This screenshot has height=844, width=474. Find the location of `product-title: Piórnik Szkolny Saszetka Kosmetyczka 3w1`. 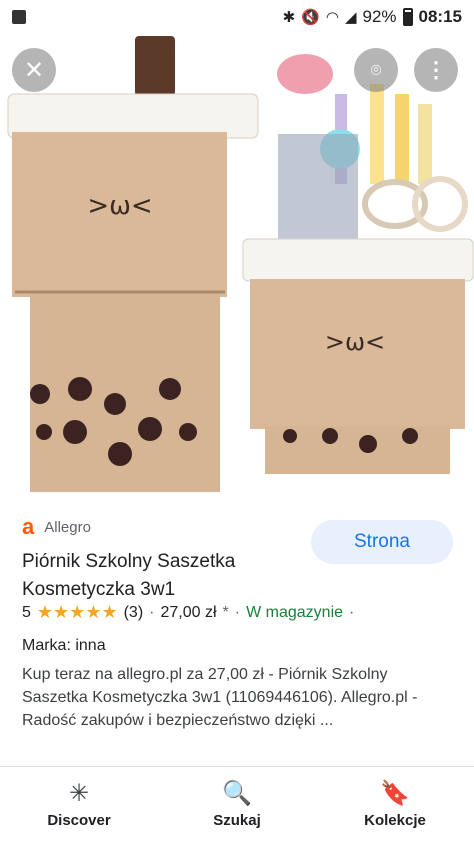

product-title: Piórnik Szkolny Saszetka Kosmetyczka 3w1 is located at coordinates (162, 576).